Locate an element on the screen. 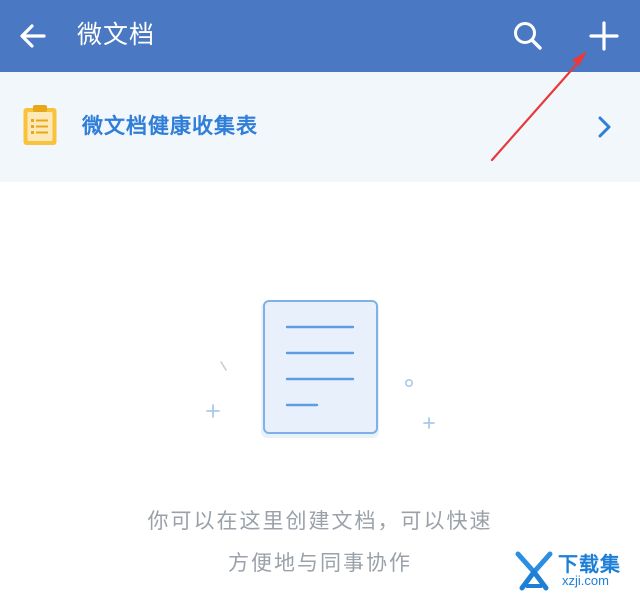 The image size is (640, 595). top-app-bar: 微文档 is located at coordinates (320, 36).